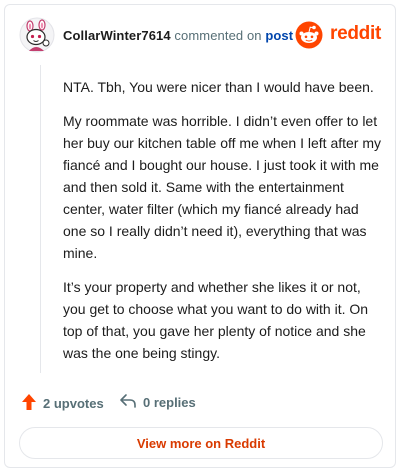  Describe the element at coordinates (40, 219) in the screenshot. I see `thread-line` at that location.